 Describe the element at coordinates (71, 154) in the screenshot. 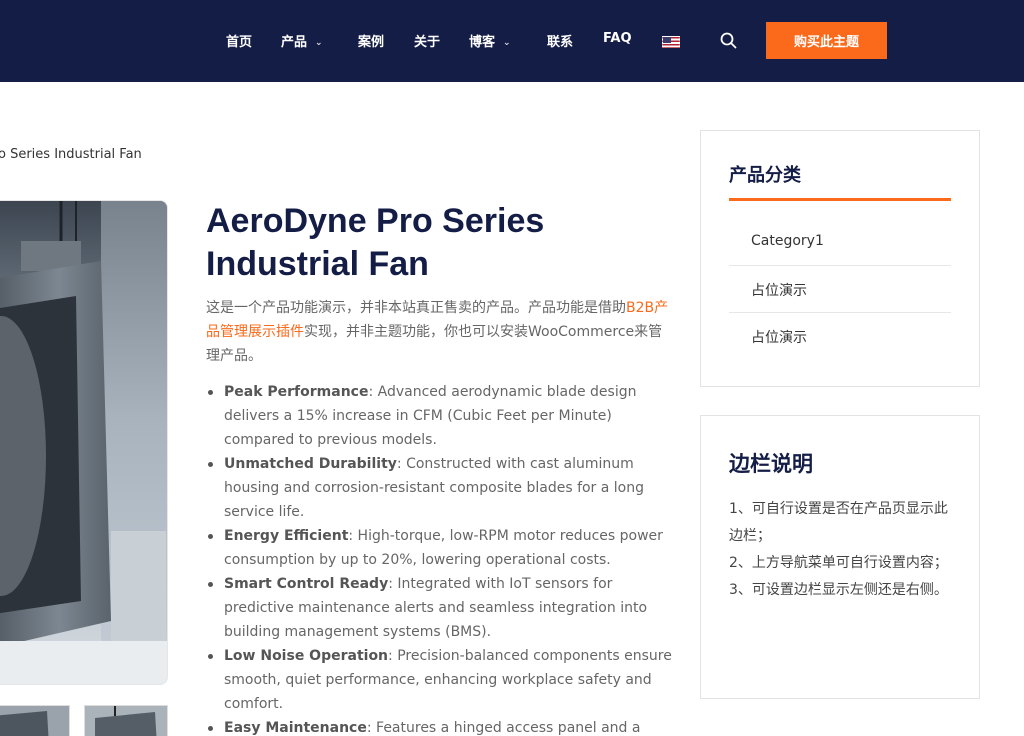

I see `breadcrumb: o Series Industrial Fan` at that location.